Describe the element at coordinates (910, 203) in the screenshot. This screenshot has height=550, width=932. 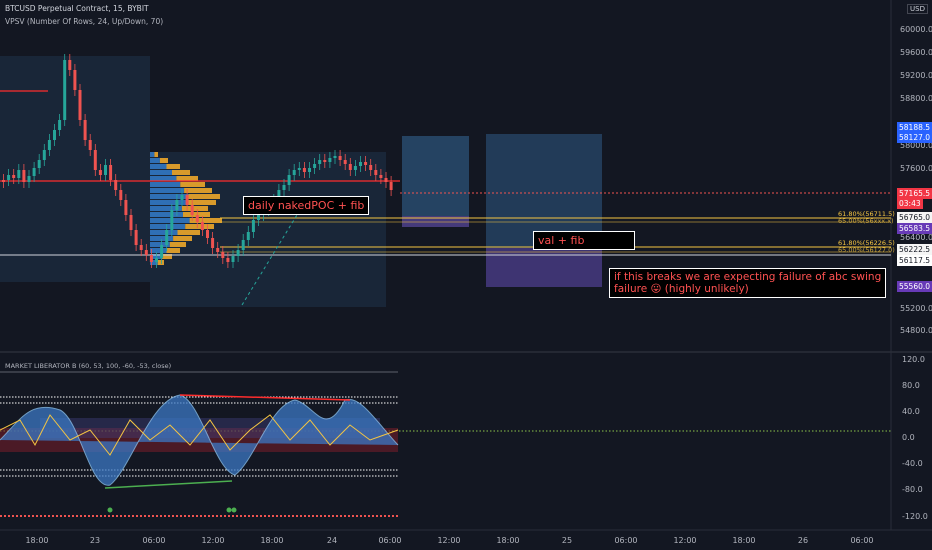
I see `countdown-tag: 03:43` at that location.